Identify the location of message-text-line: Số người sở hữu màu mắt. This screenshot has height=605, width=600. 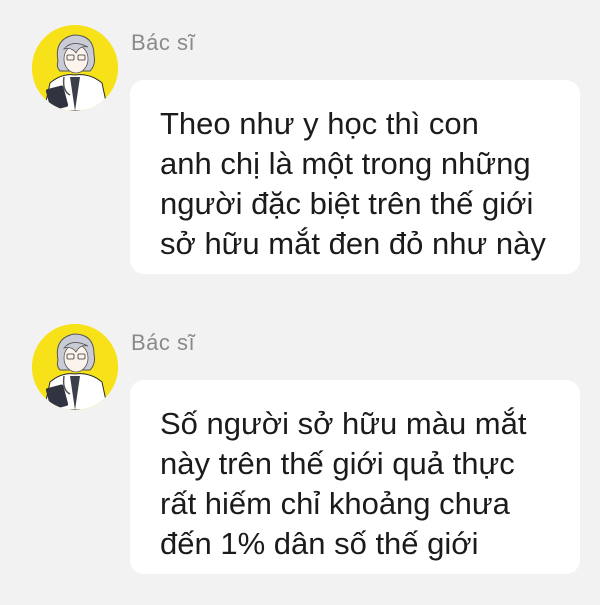
(343, 423).